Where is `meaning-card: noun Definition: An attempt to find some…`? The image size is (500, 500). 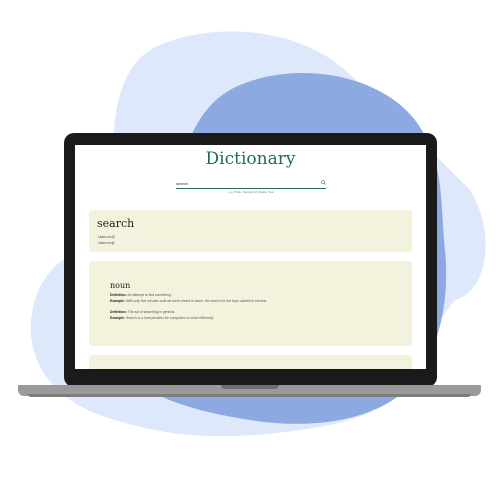
meaning-card: noun Definition: An attempt to find some… is located at coordinates (250, 303).